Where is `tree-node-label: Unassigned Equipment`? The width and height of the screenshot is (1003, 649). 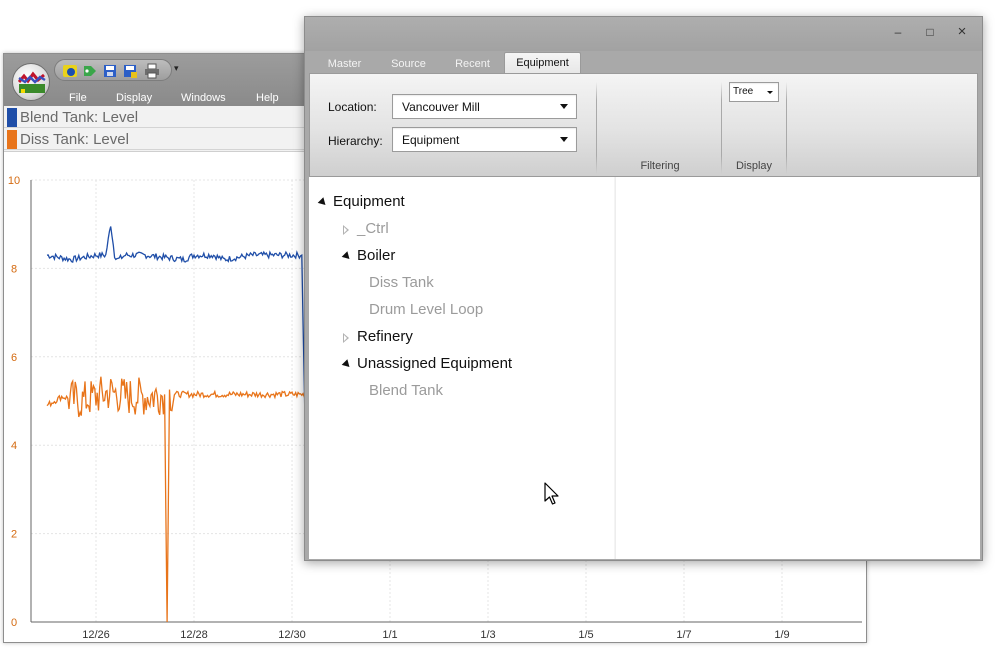 tree-node-label: Unassigned Equipment is located at coordinates (435, 363).